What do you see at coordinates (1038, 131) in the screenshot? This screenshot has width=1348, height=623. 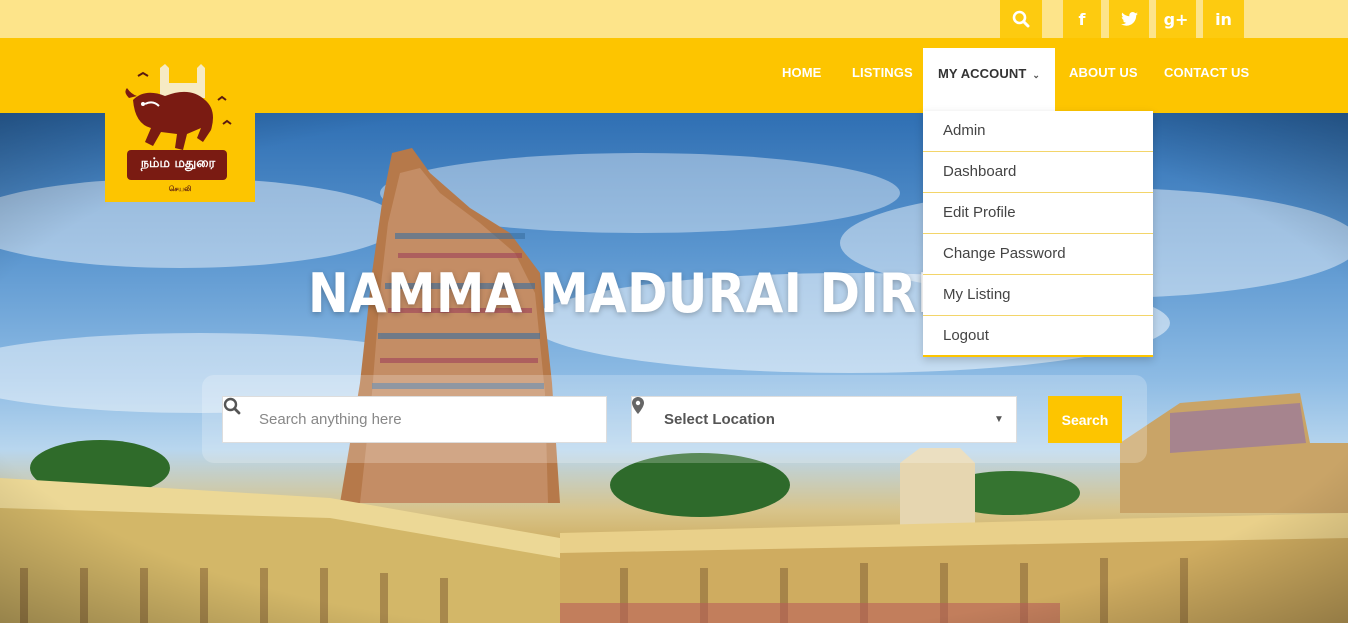 I see `dropdown-item-admin: Admin` at bounding box center [1038, 131].